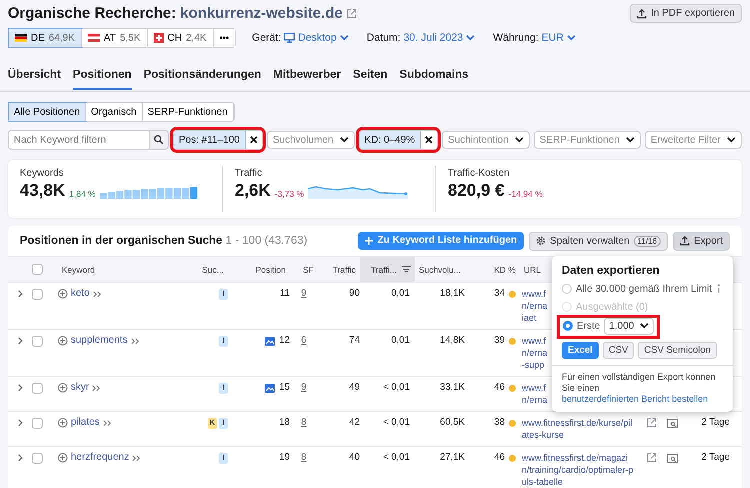  I want to click on nav-tab: Positionen, so click(102, 79).